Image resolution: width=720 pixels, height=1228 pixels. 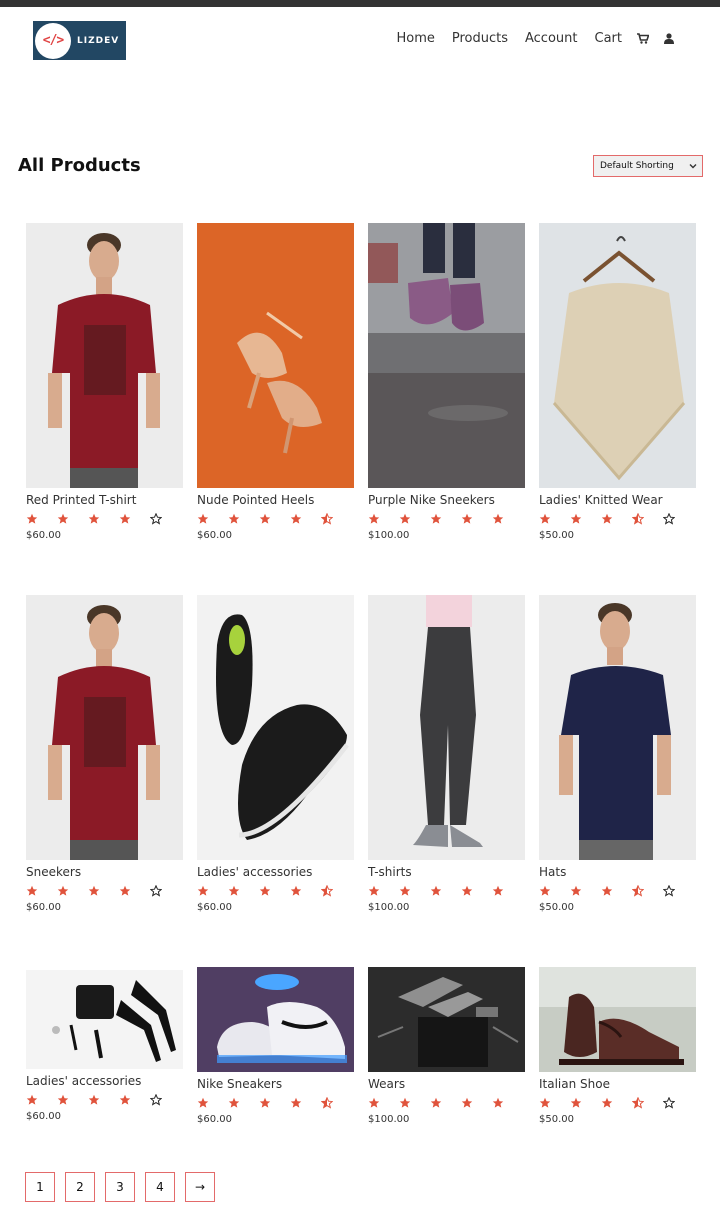 What do you see at coordinates (431, 500) in the screenshot?
I see `product-name: Purple Nike Sneekers` at bounding box center [431, 500].